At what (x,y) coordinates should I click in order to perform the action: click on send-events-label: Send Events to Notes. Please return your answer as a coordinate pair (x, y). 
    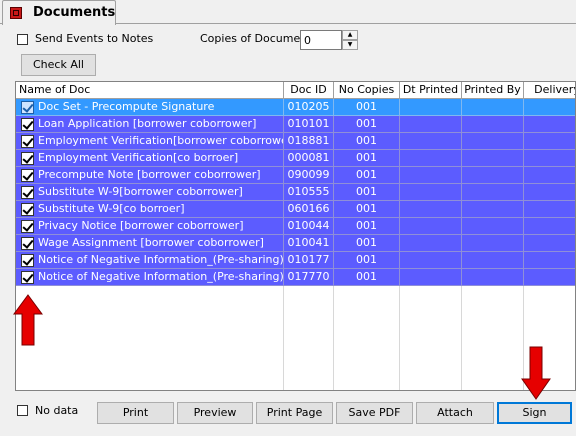
    Looking at the image, I should click on (94, 38).